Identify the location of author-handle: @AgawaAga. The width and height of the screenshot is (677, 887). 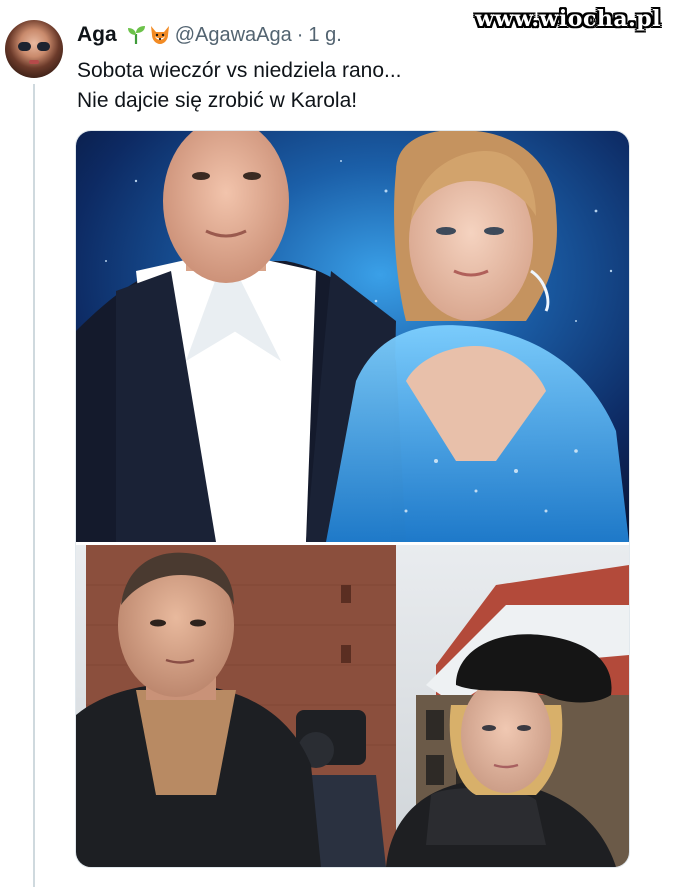
(233, 35).